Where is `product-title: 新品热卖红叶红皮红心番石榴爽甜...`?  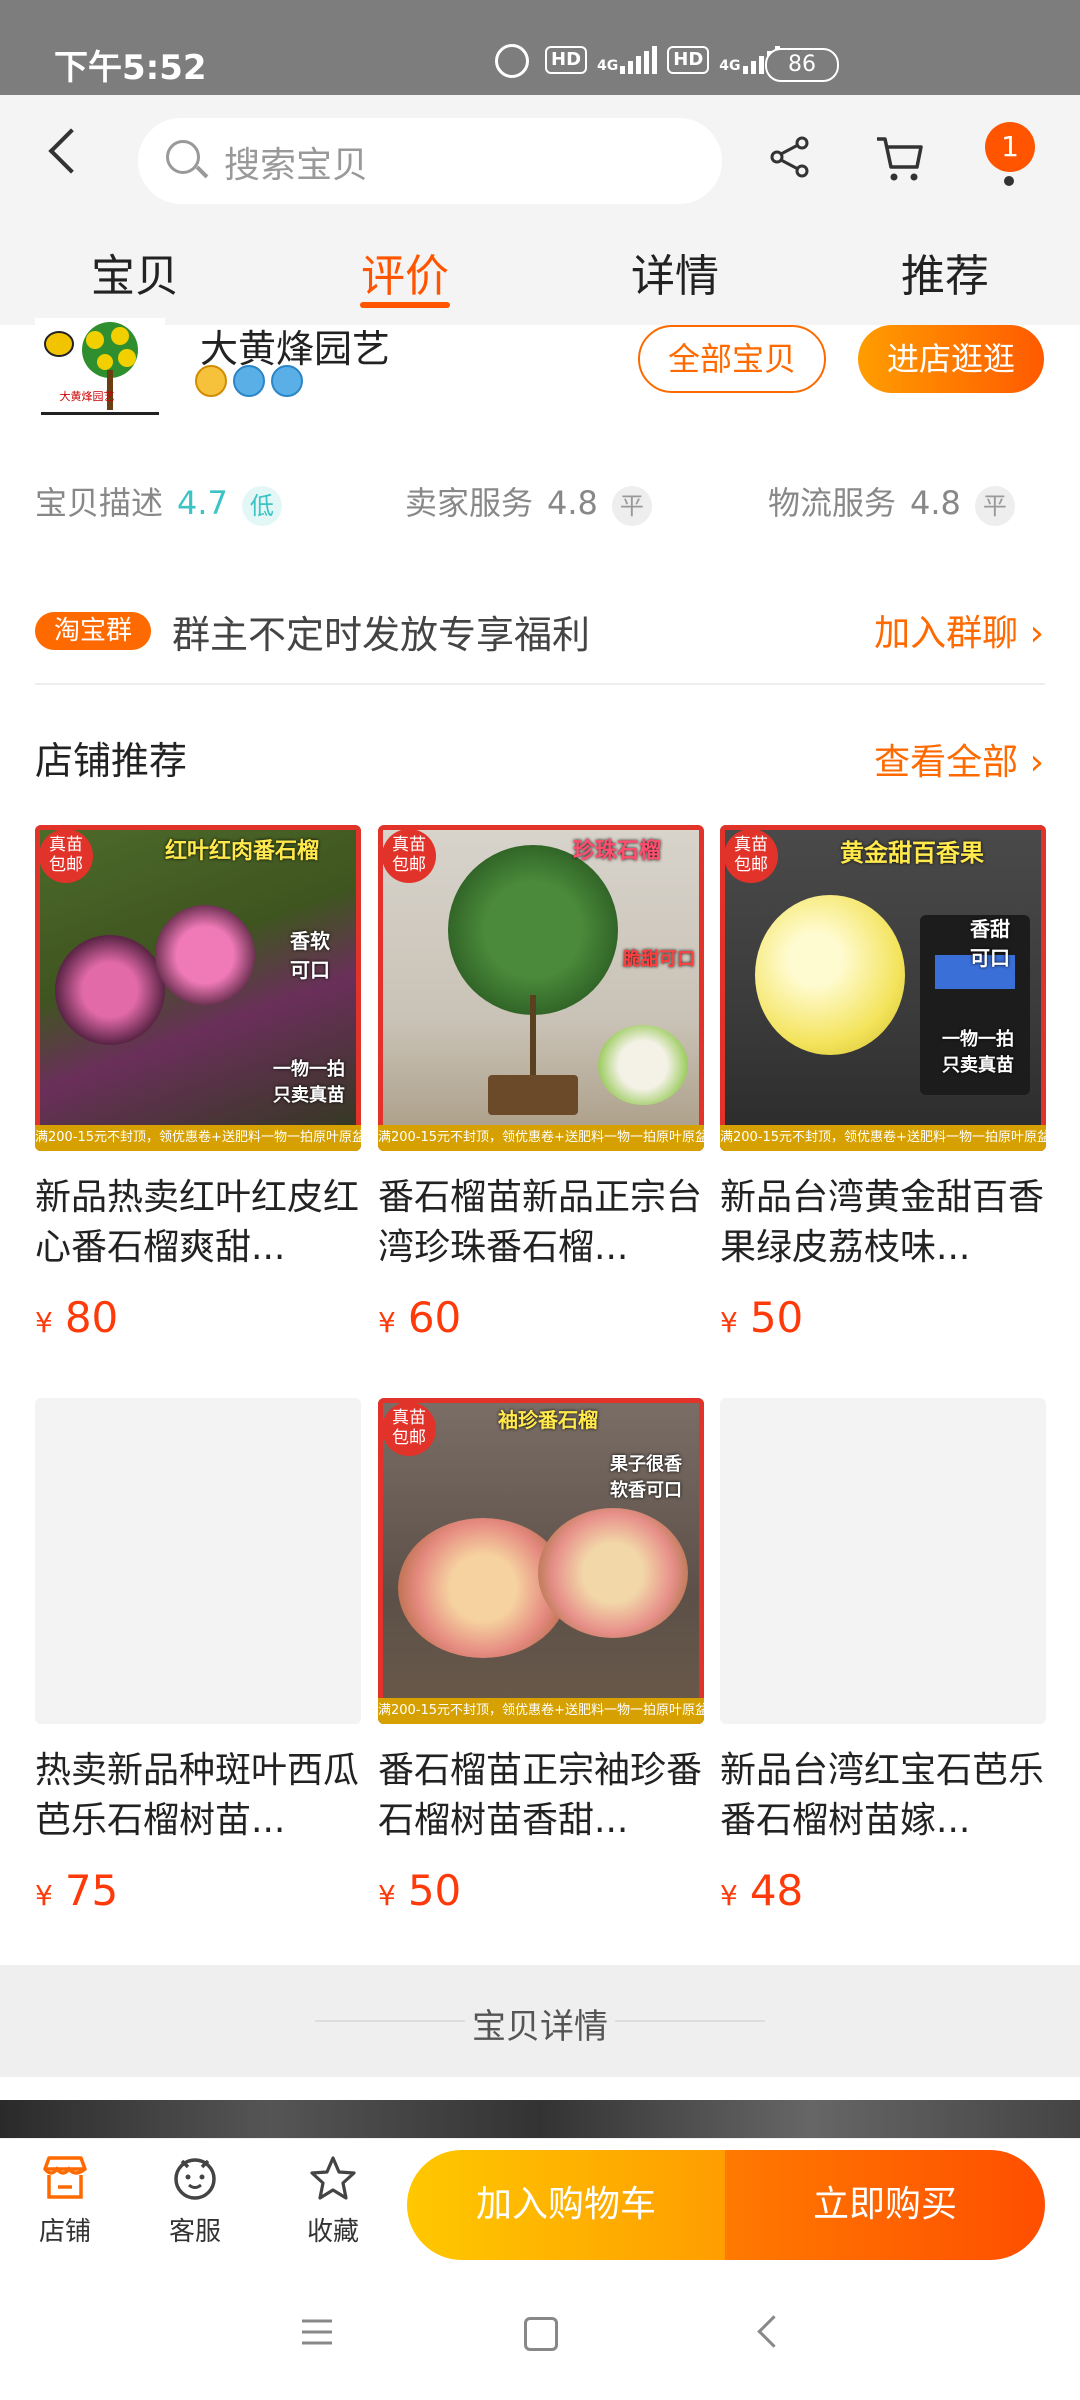 product-title: 新品热卖红叶红皮红心番石榴爽甜... is located at coordinates (198, 1223).